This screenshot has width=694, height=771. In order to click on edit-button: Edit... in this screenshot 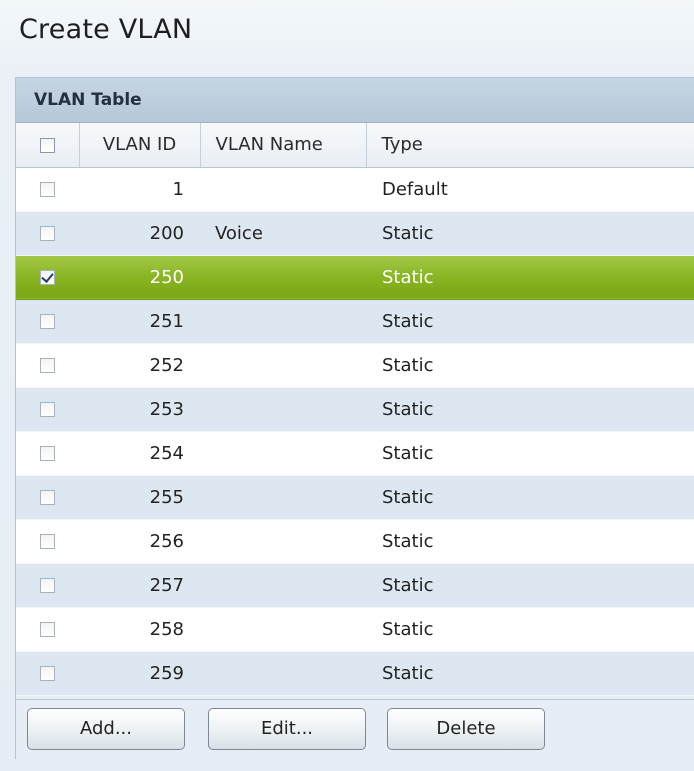, I will do `click(287, 729)`.